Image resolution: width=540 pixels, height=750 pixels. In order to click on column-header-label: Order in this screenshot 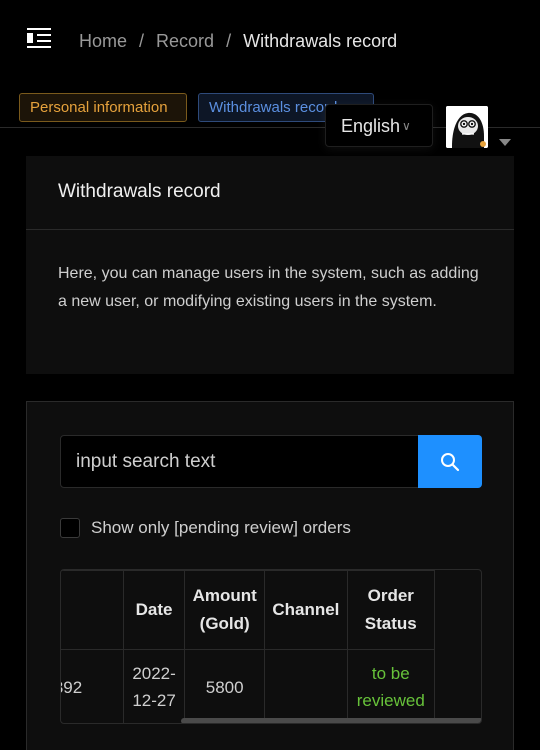, I will do `click(390, 595)`.